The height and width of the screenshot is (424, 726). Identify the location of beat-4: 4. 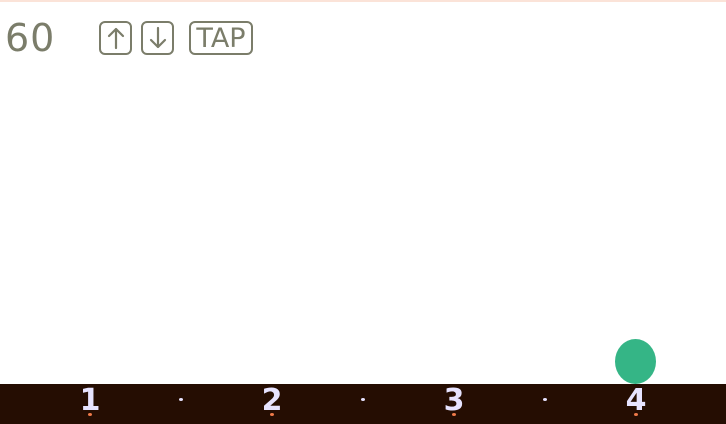
(636, 404).